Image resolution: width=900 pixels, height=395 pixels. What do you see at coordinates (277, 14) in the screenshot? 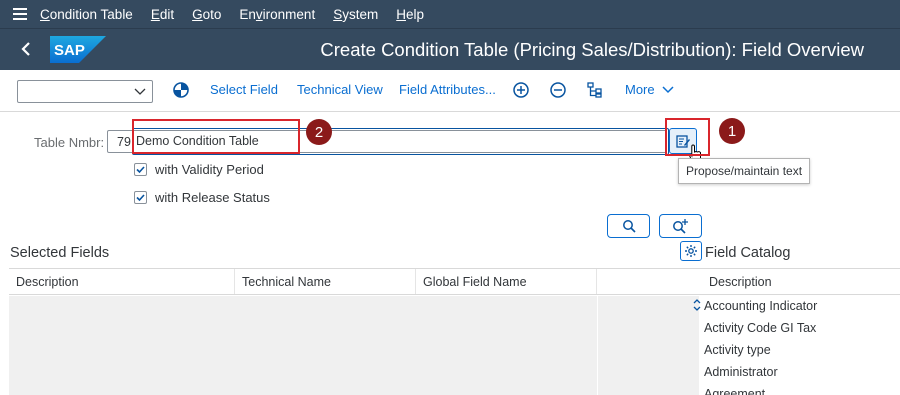
I see `menu-environment: Environment` at bounding box center [277, 14].